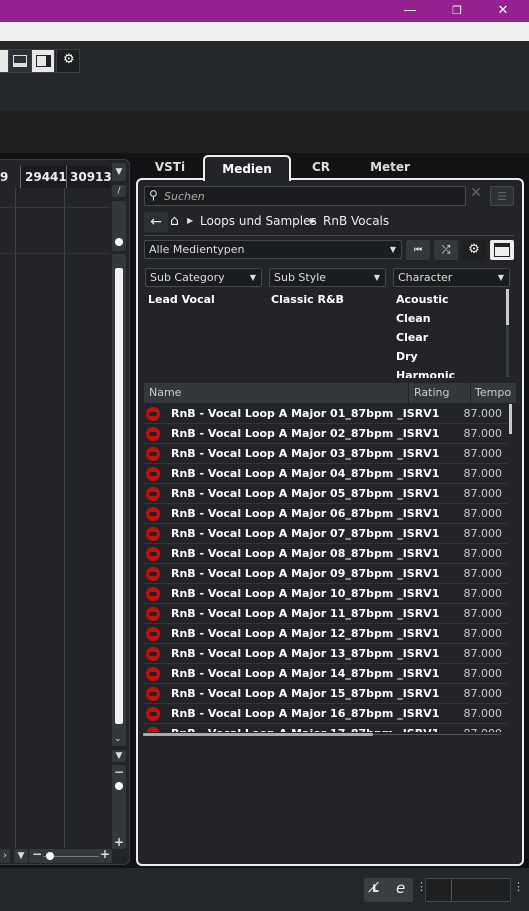  Describe the element at coordinates (490, 393) in the screenshot. I see `column-tempo: Tempo` at that location.